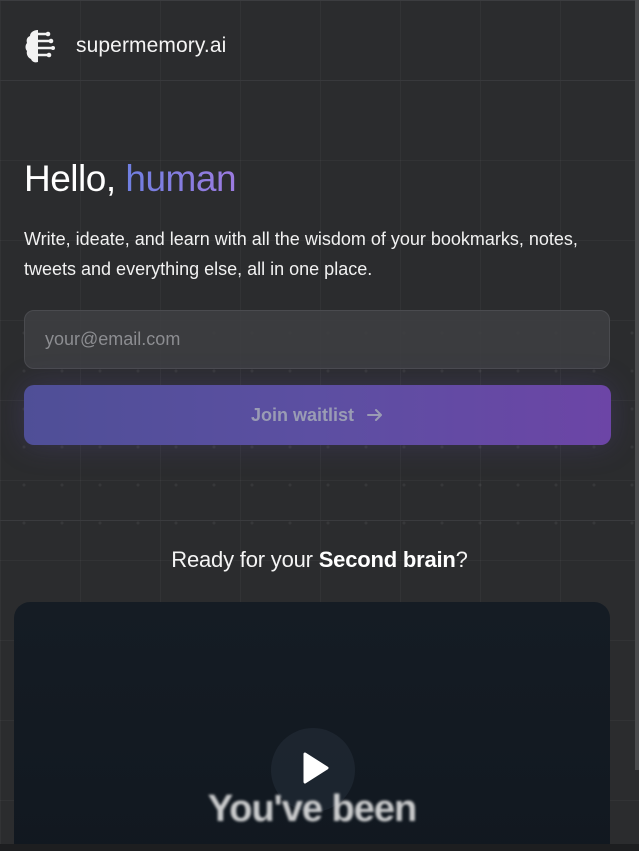  I want to click on play-icon, so click(313, 770).